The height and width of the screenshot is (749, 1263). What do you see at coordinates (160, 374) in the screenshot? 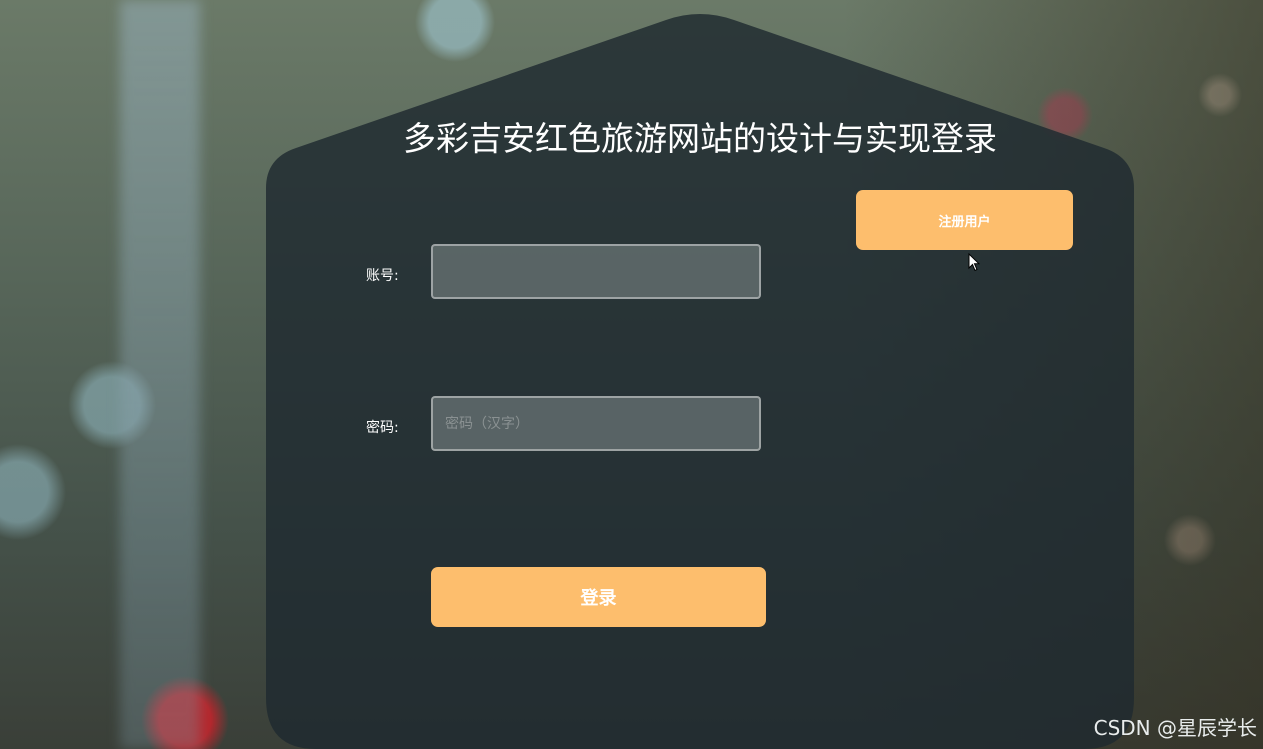
I see `background-window-strip` at bounding box center [160, 374].